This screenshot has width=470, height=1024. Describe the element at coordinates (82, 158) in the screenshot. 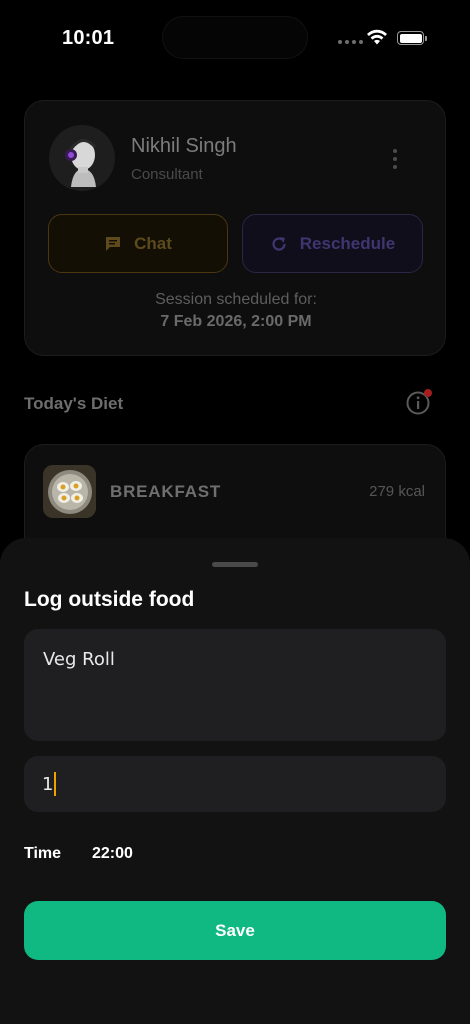

I see `avatar` at that location.